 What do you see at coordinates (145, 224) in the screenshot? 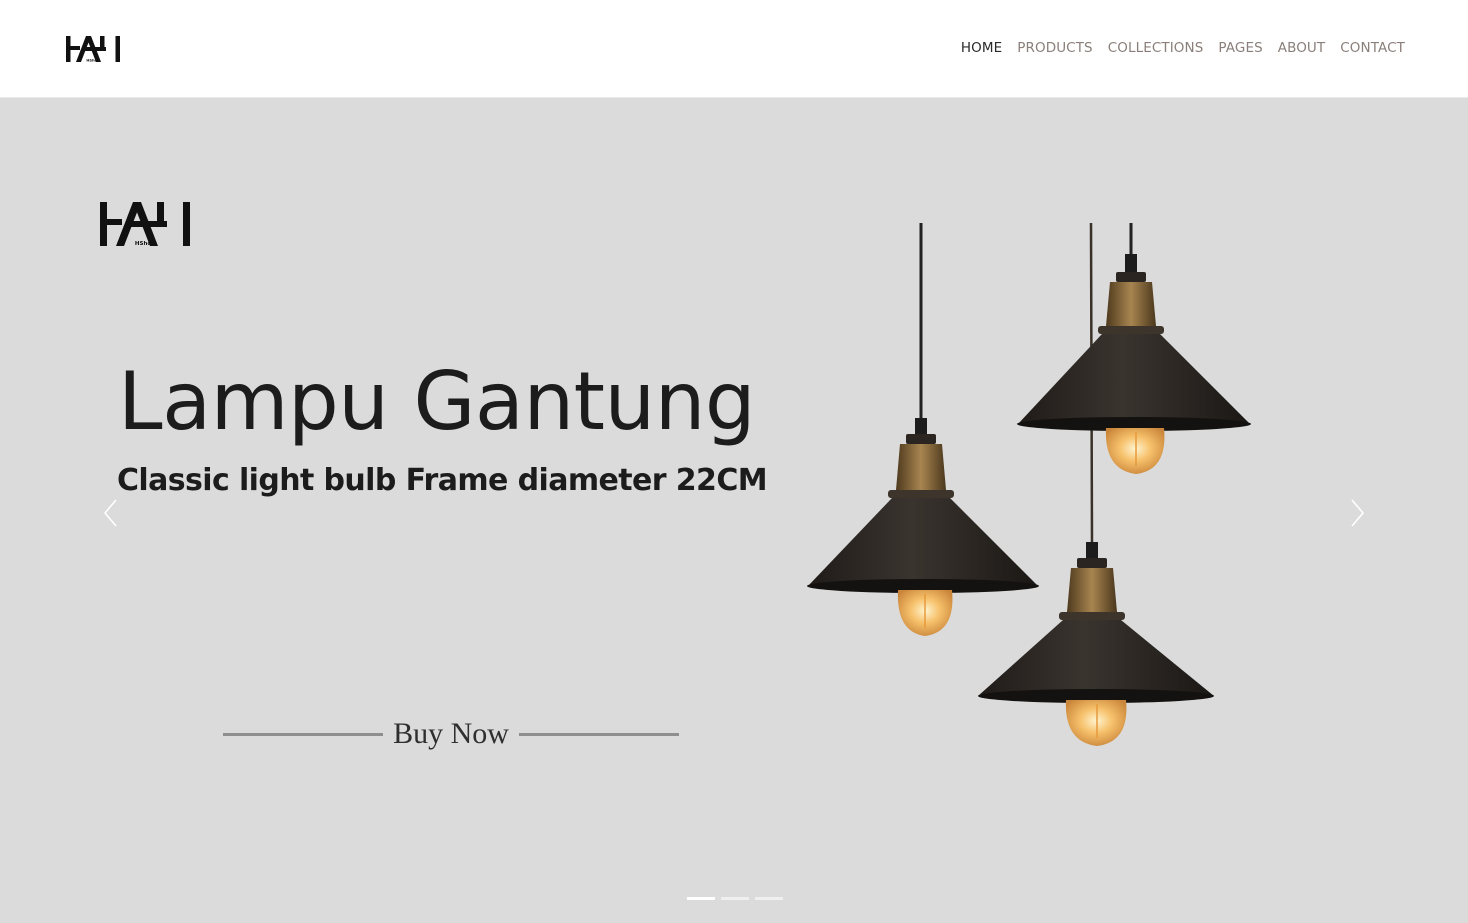
I see `slide-brand-logo: HShop` at bounding box center [145, 224].